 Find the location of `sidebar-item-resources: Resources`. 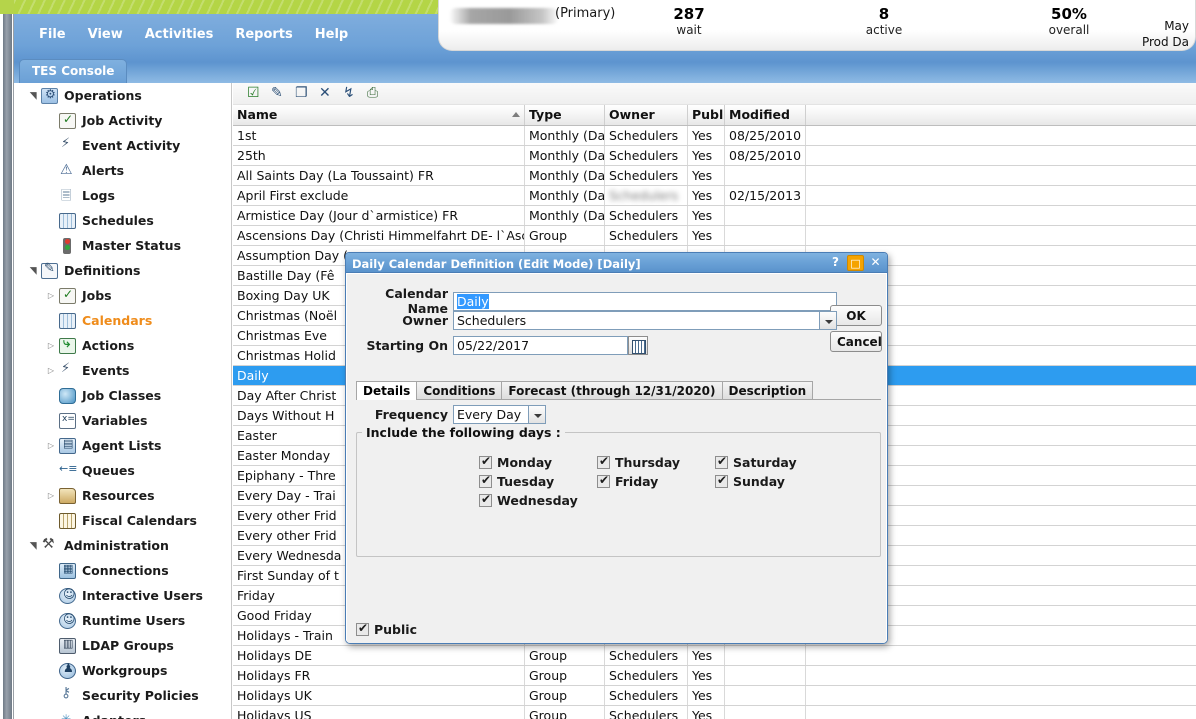

sidebar-item-resources: Resources is located at coordinates (122, 495).